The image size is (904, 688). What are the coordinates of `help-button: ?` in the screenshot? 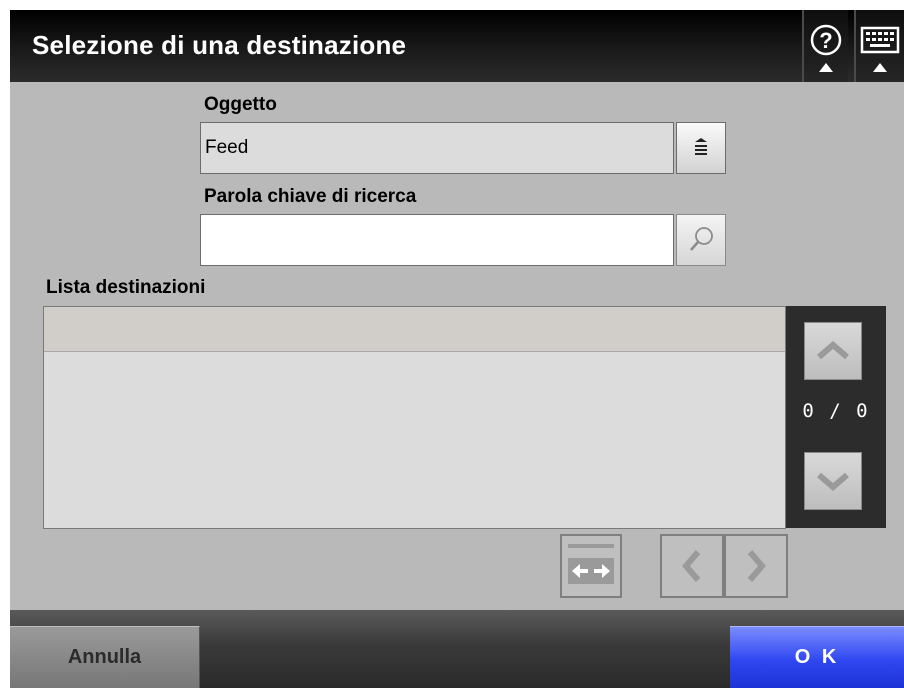 It's located at (826, 46).